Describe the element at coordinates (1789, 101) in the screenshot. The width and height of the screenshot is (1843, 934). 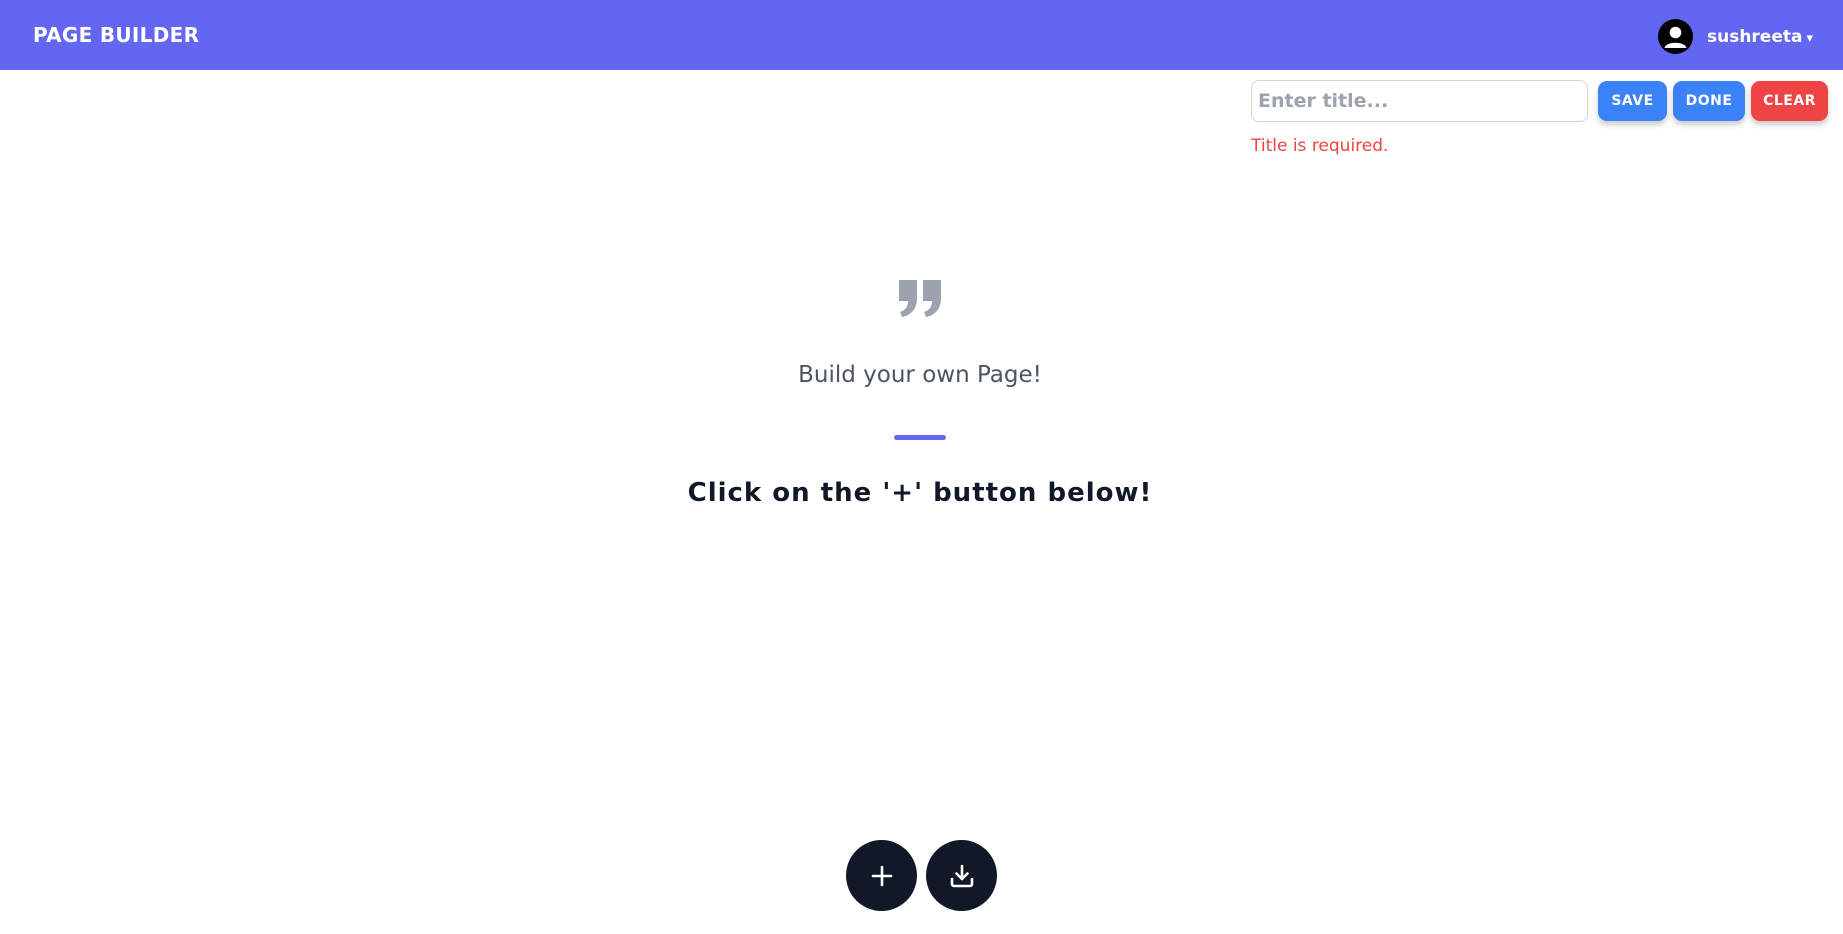
I see `clear-button: CLEAR` at that location.